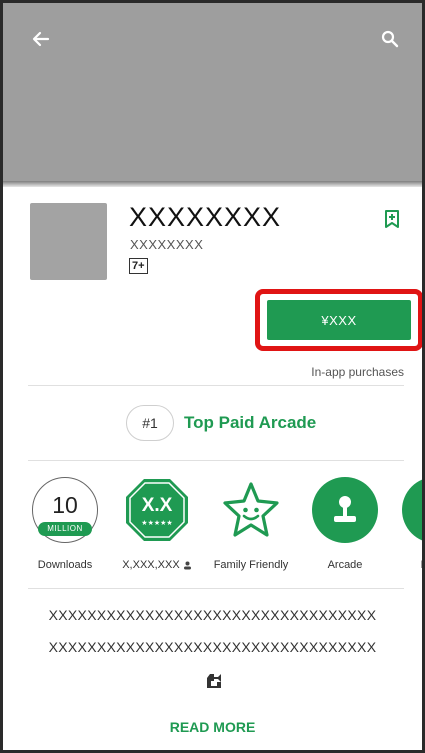  What do you see at coordinates (345, 565) in the screenshot?
I see `arcade-label: Arcade` at bounding box center [345, 565].